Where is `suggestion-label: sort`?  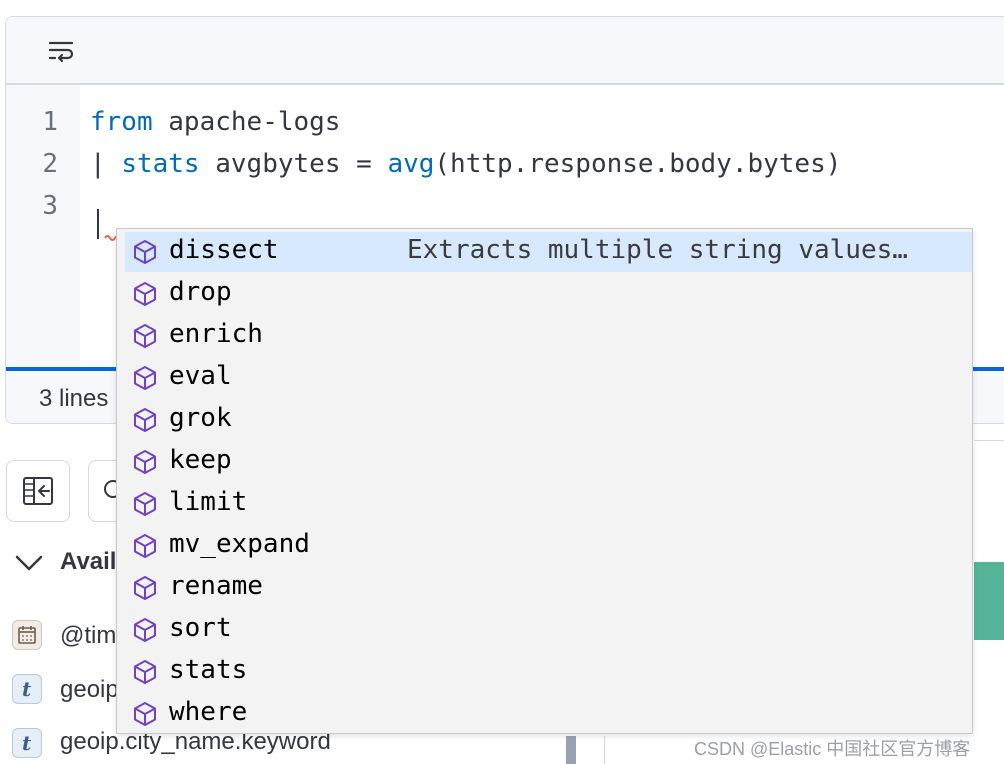 suggestion-label: sort is located at coordinates (200, 628).